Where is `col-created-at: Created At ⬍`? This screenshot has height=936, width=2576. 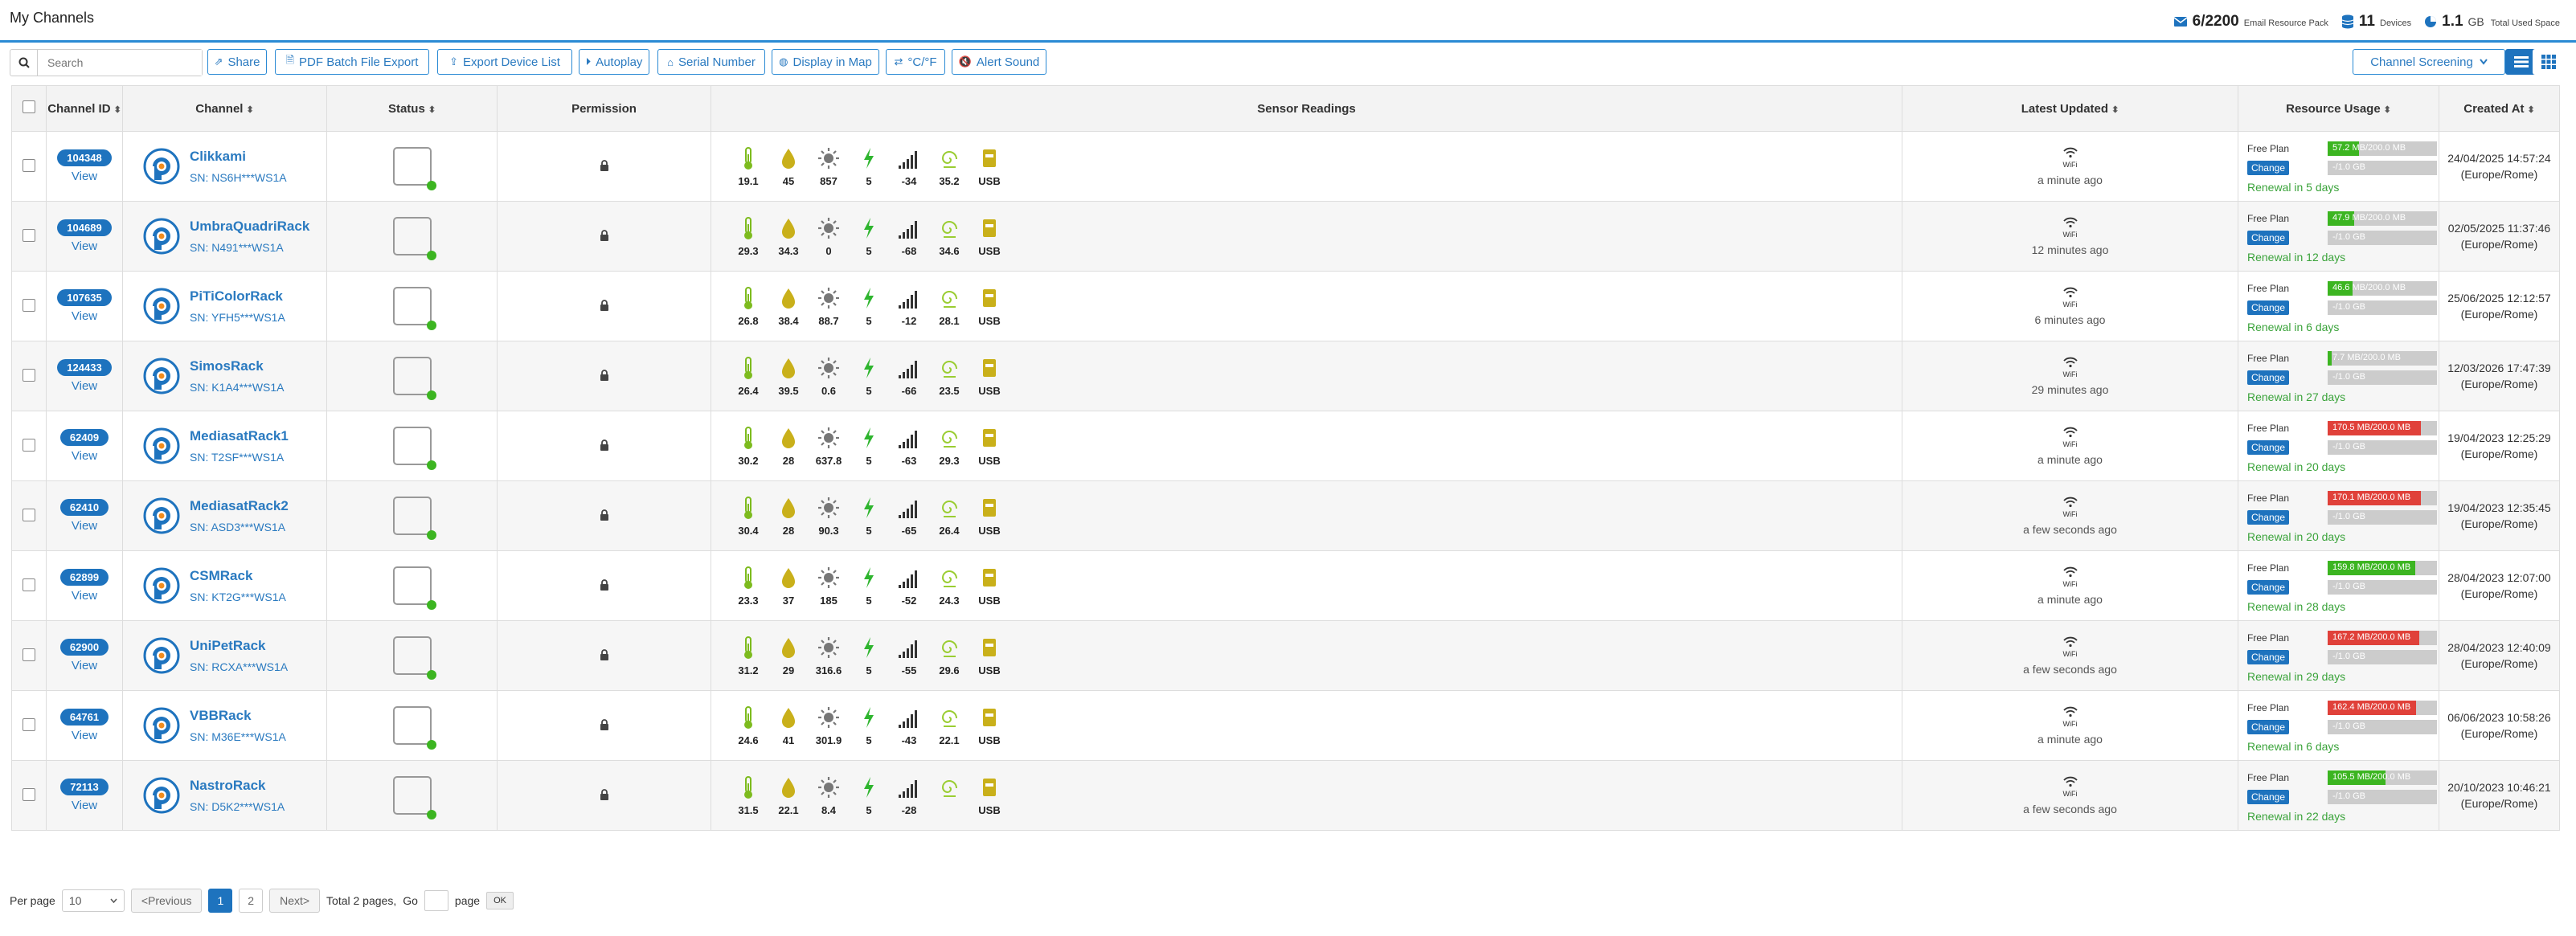
col-created-at: Created At ⬍ is located at coordinates (2499, 108).